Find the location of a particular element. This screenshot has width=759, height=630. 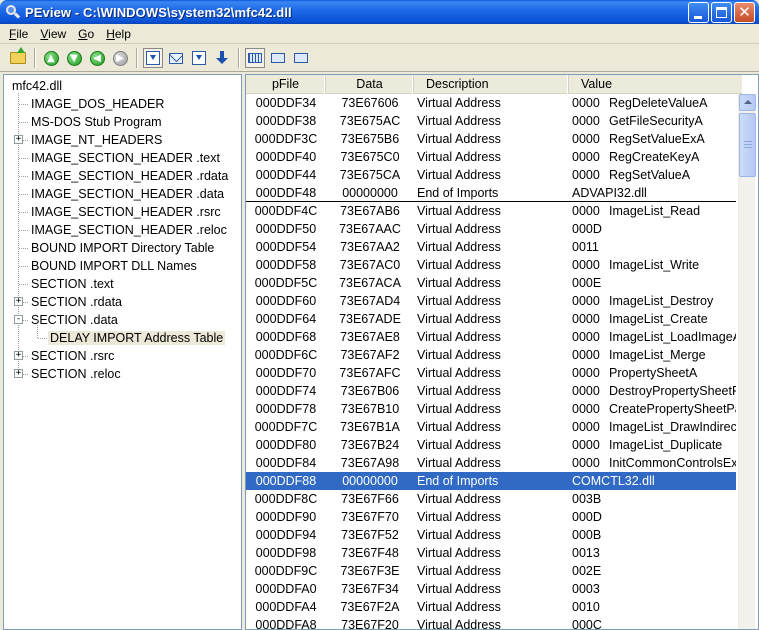

tree-item: SECTION .text is located at coordinates (72, 284).